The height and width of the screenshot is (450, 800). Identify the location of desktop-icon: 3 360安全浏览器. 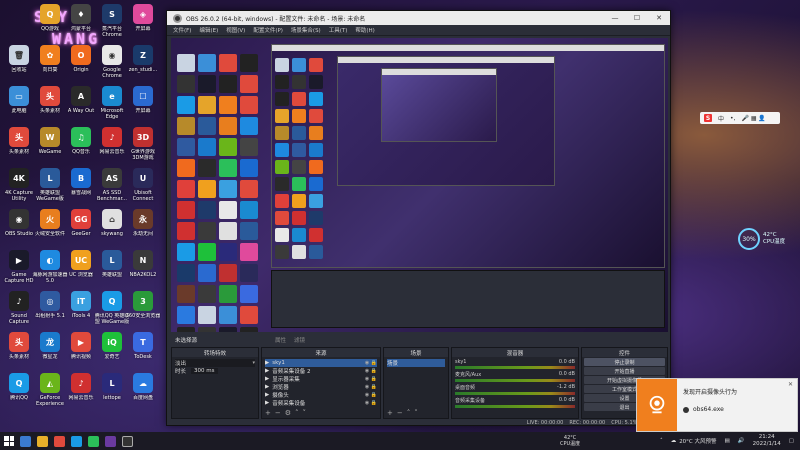
(143, 311).